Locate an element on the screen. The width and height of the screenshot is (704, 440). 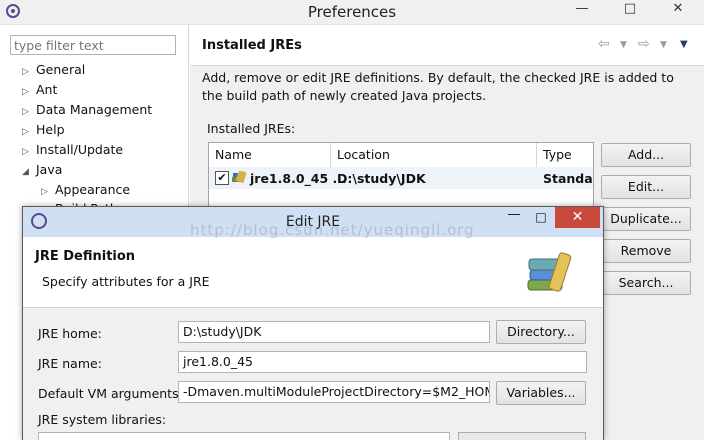
column-header-location: Location is located at coordinates (434, 155).